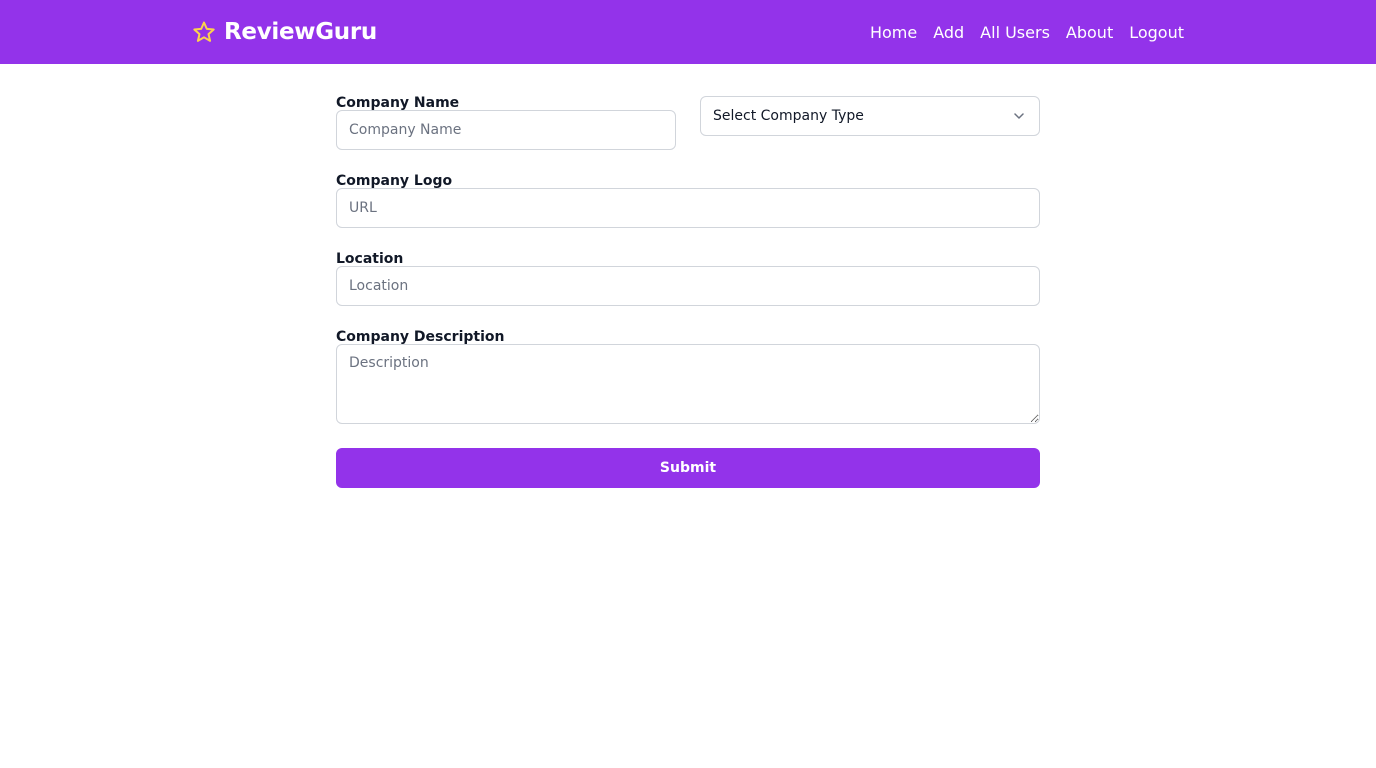 Image resolution: width=1376 pixels, height=768 pixels. What do you see at coordinates (688, 384) in the screenshot?
I see `description-textarea` at bounding box center [688, 384].